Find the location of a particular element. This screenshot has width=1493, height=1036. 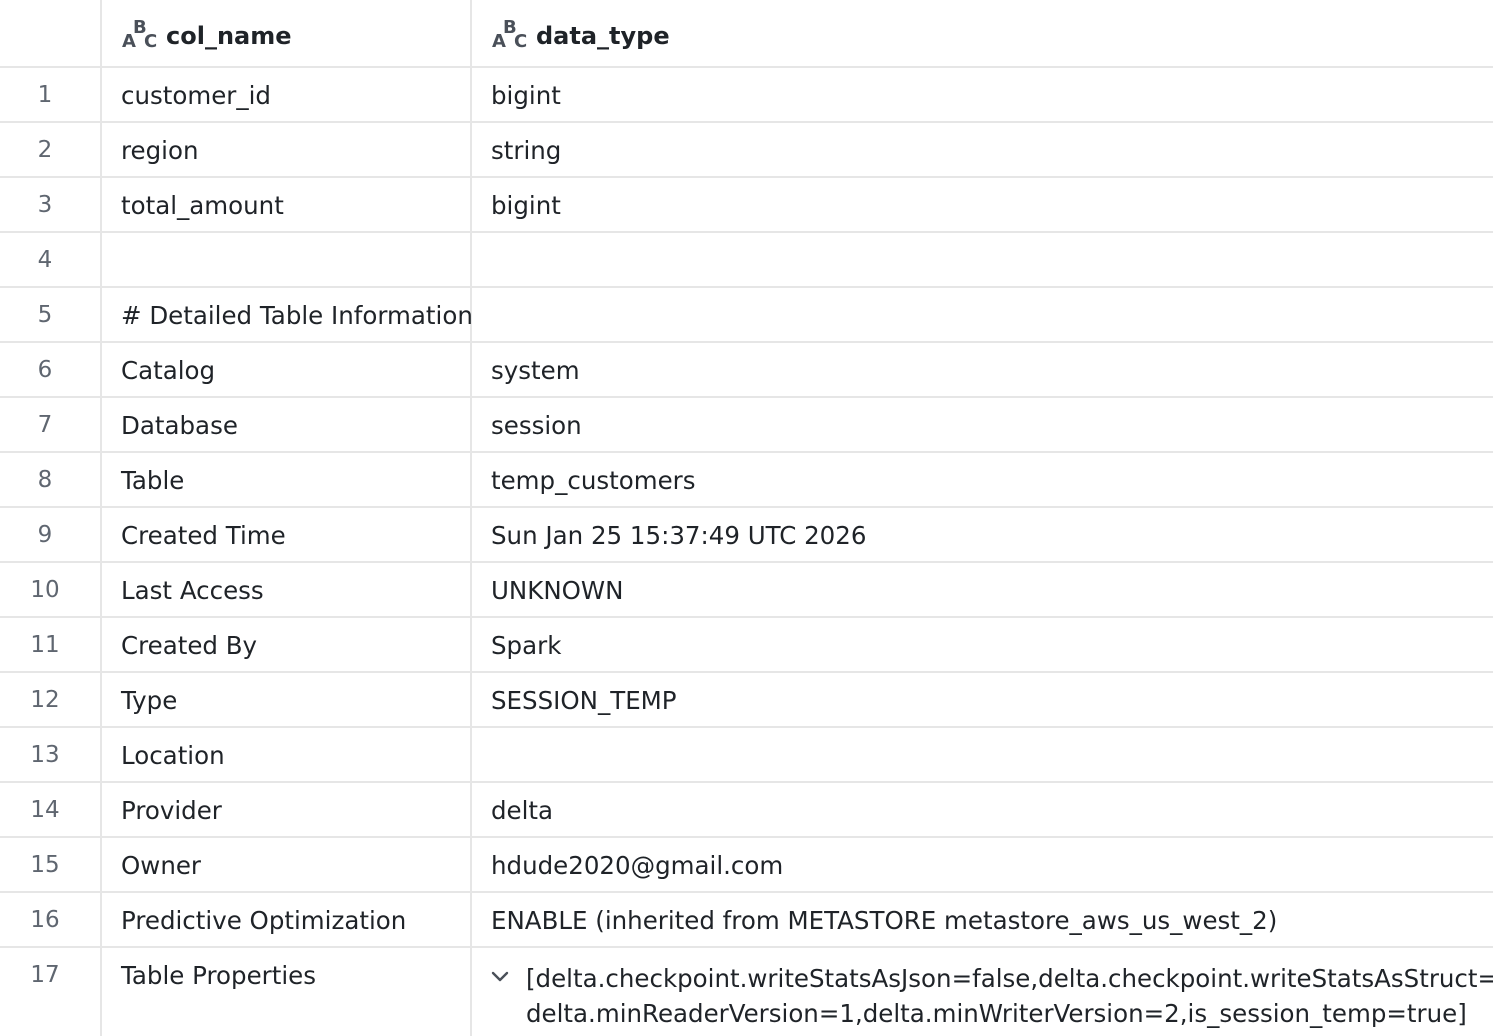

data-type-cell: Spark is located at coordinates (982, 644).